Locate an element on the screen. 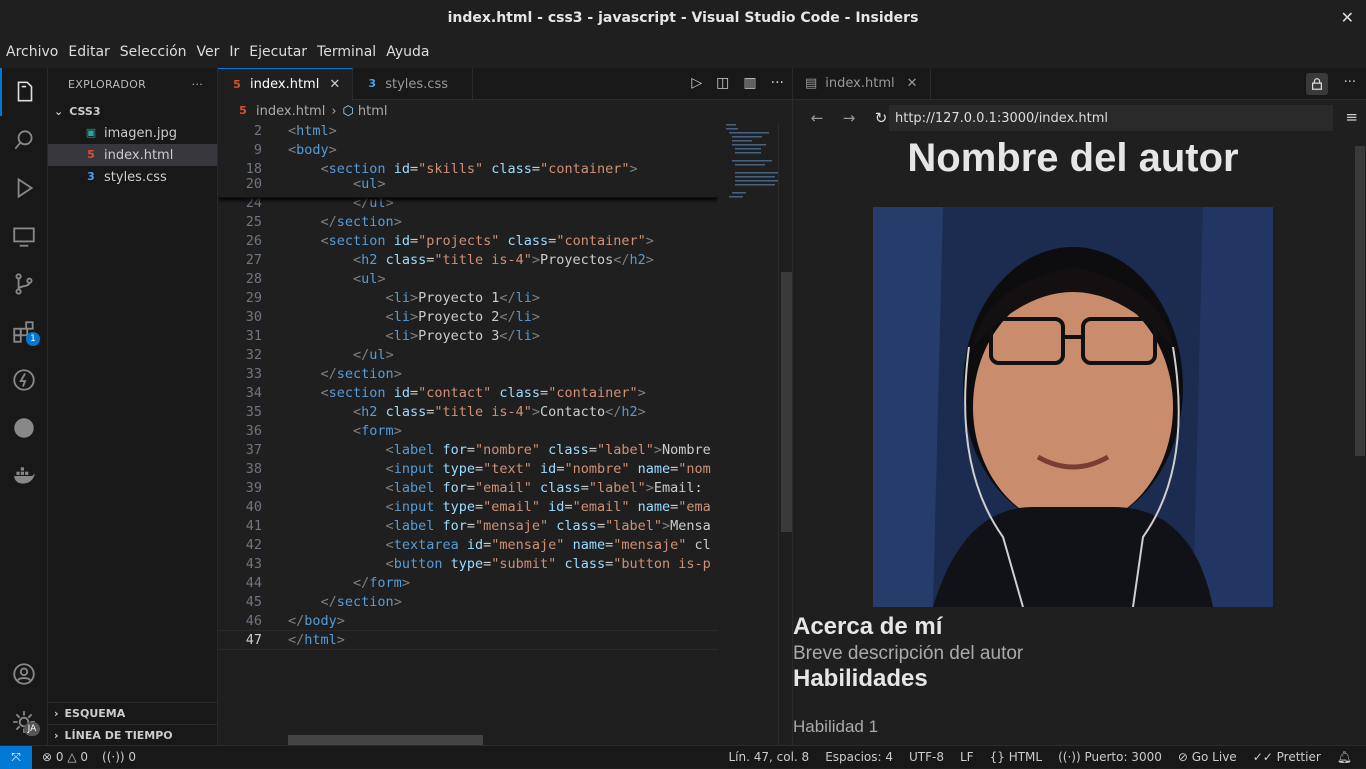 This screenshot has width=1366, height=769. code-line: <input type="text" id="nombre" name="nom is located at coordinates (499, 469).